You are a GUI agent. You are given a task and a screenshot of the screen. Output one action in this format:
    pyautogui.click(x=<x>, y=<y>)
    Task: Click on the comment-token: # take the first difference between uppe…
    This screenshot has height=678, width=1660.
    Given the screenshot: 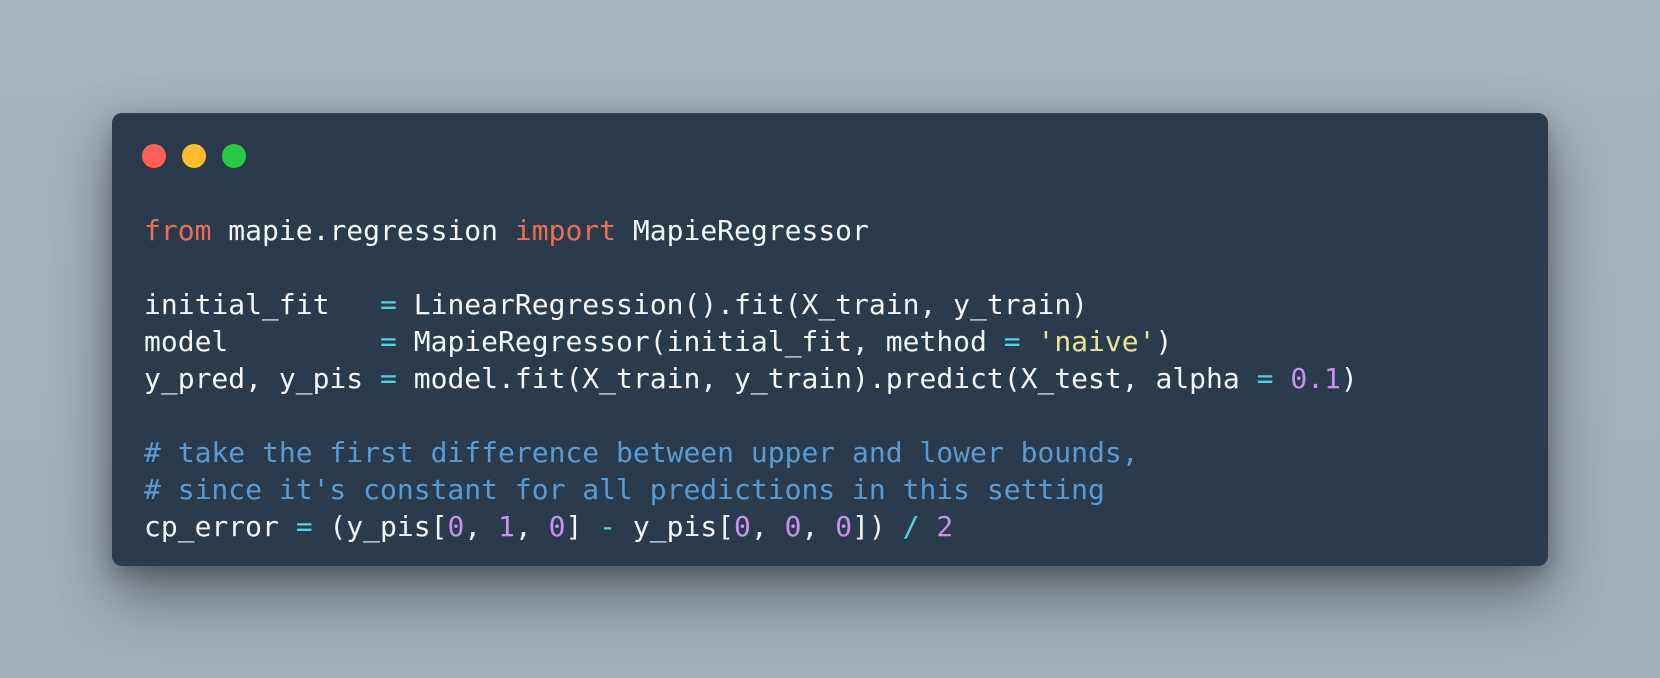 What is the action you would take?
    pyautogui.click(x=641, y=452)
    